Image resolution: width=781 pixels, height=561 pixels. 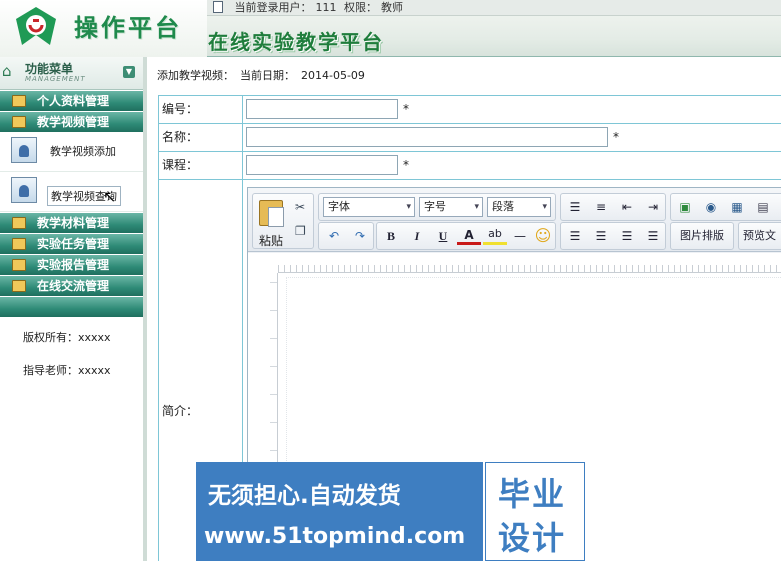 I want to click on watermark-word-2: 设计, so click(x=532, y=538).